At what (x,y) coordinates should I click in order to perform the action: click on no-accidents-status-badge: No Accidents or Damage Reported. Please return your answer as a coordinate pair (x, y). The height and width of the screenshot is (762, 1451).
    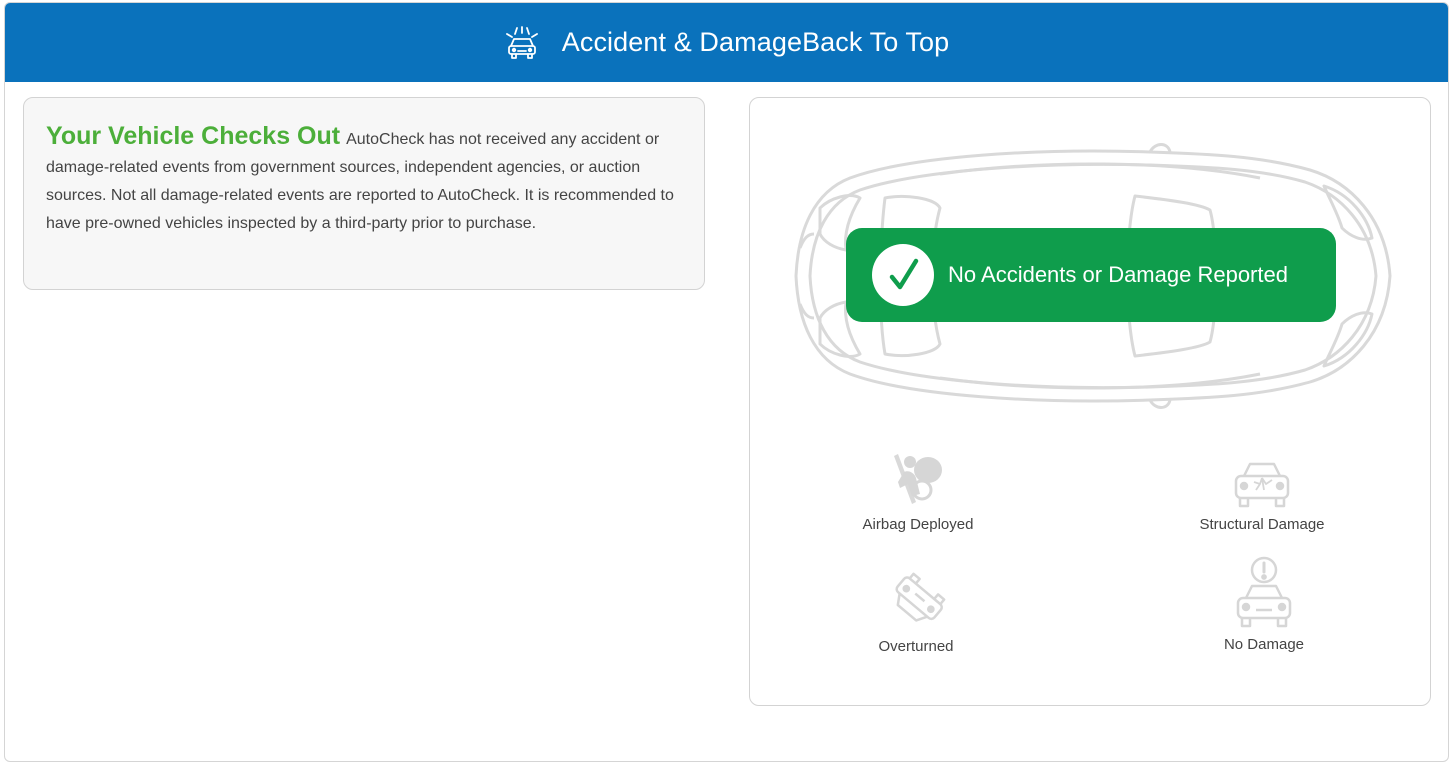
    Looking at the image, I should click on (1091, 275).